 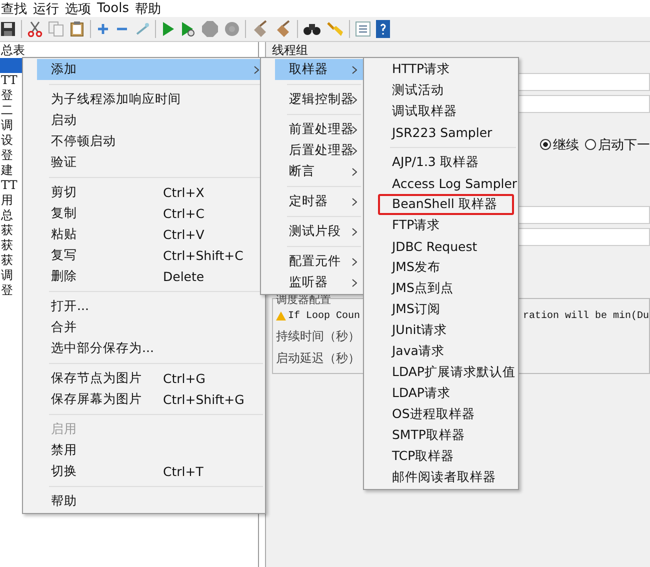 What do you see at coordinates (324, 316) in the screenshot?
I see `warning-text: If Loop Coun` at bounding box center [324, 316].